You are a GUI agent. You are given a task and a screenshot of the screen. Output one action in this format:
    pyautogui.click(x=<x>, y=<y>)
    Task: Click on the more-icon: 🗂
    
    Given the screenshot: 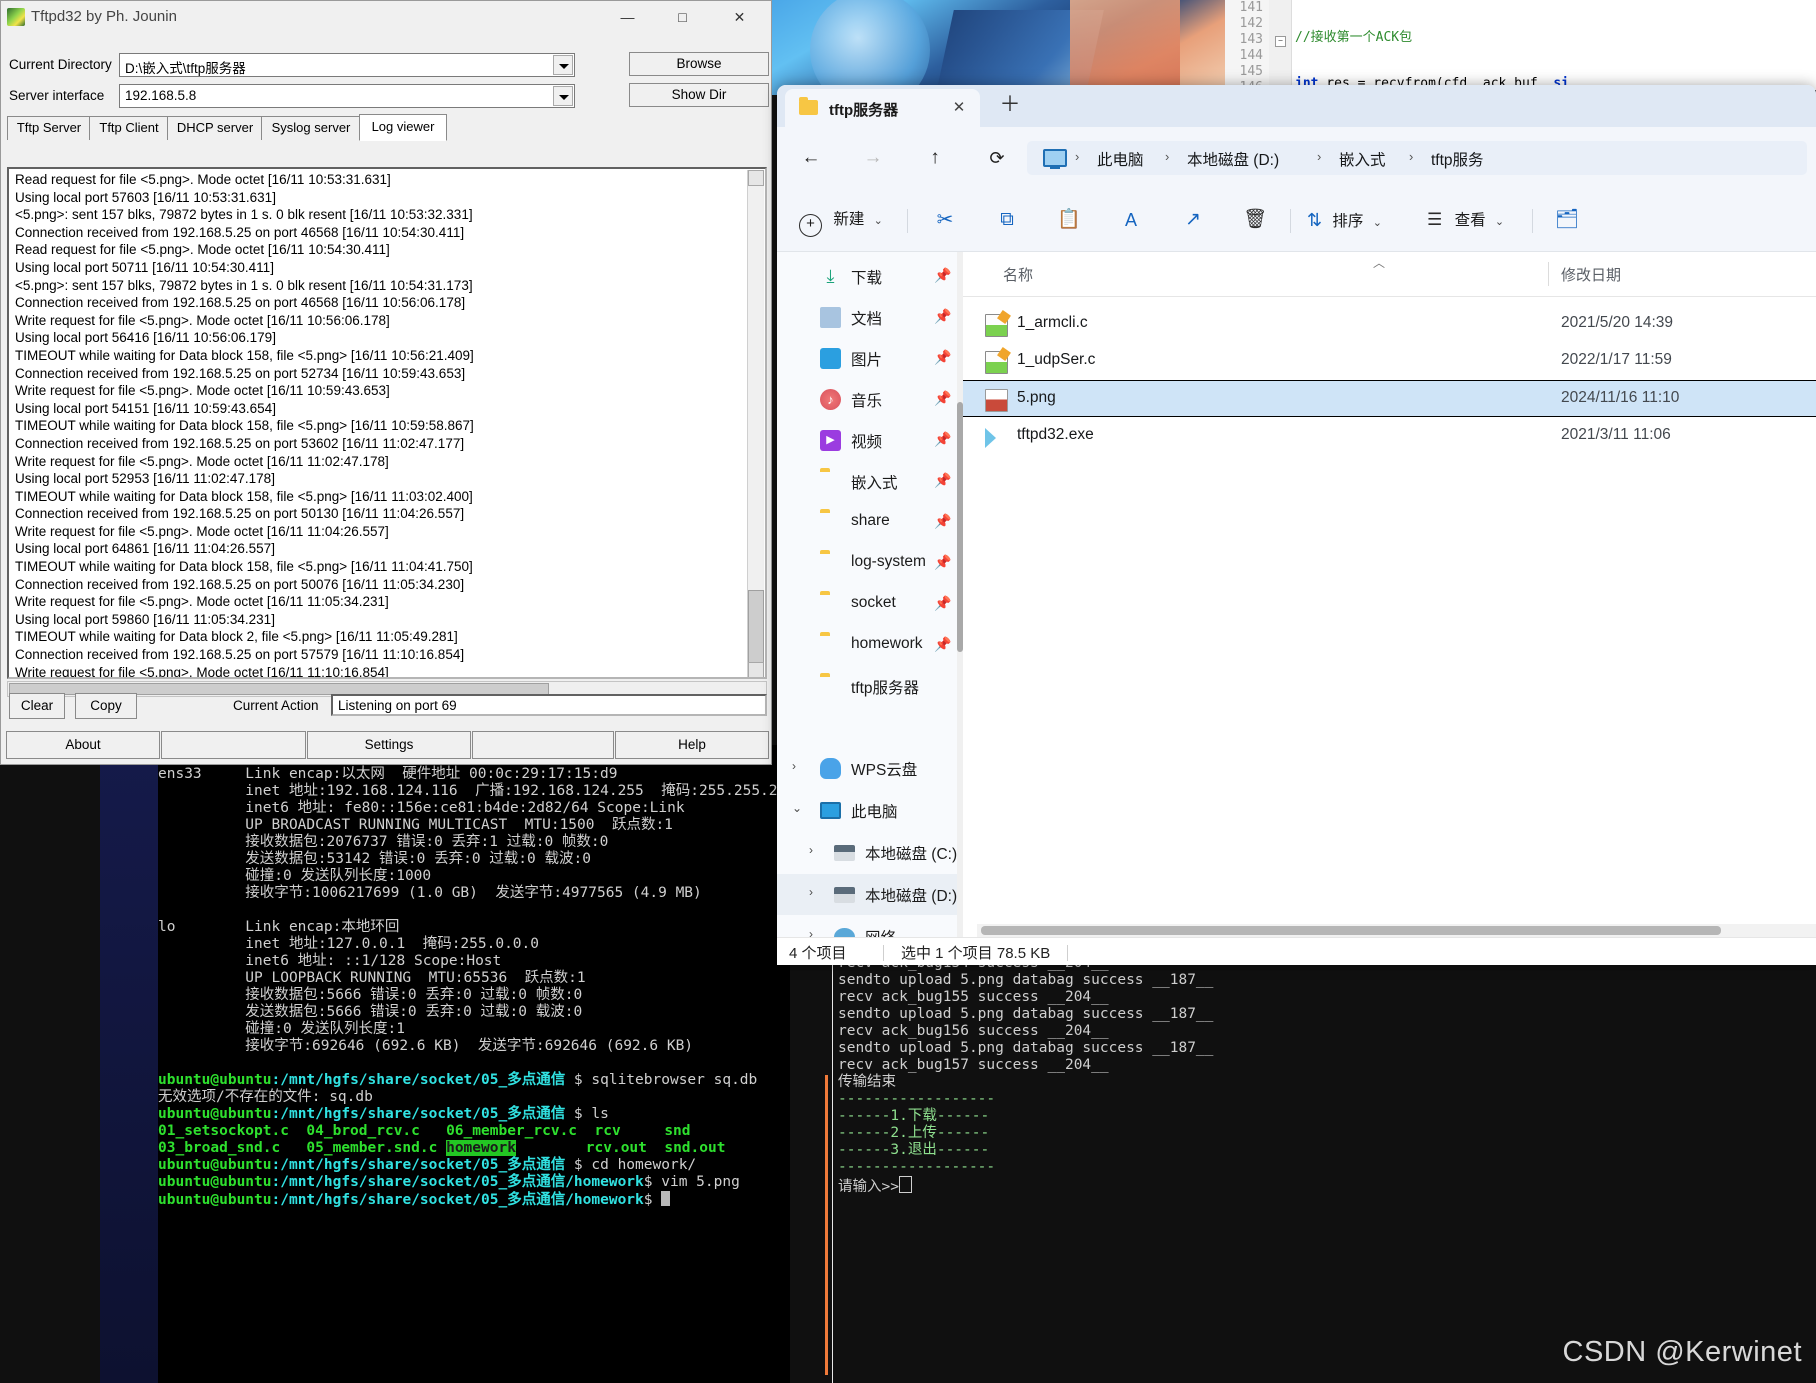 What is the action you would take?
    pyautogui.click(x=1567, y=220)
    